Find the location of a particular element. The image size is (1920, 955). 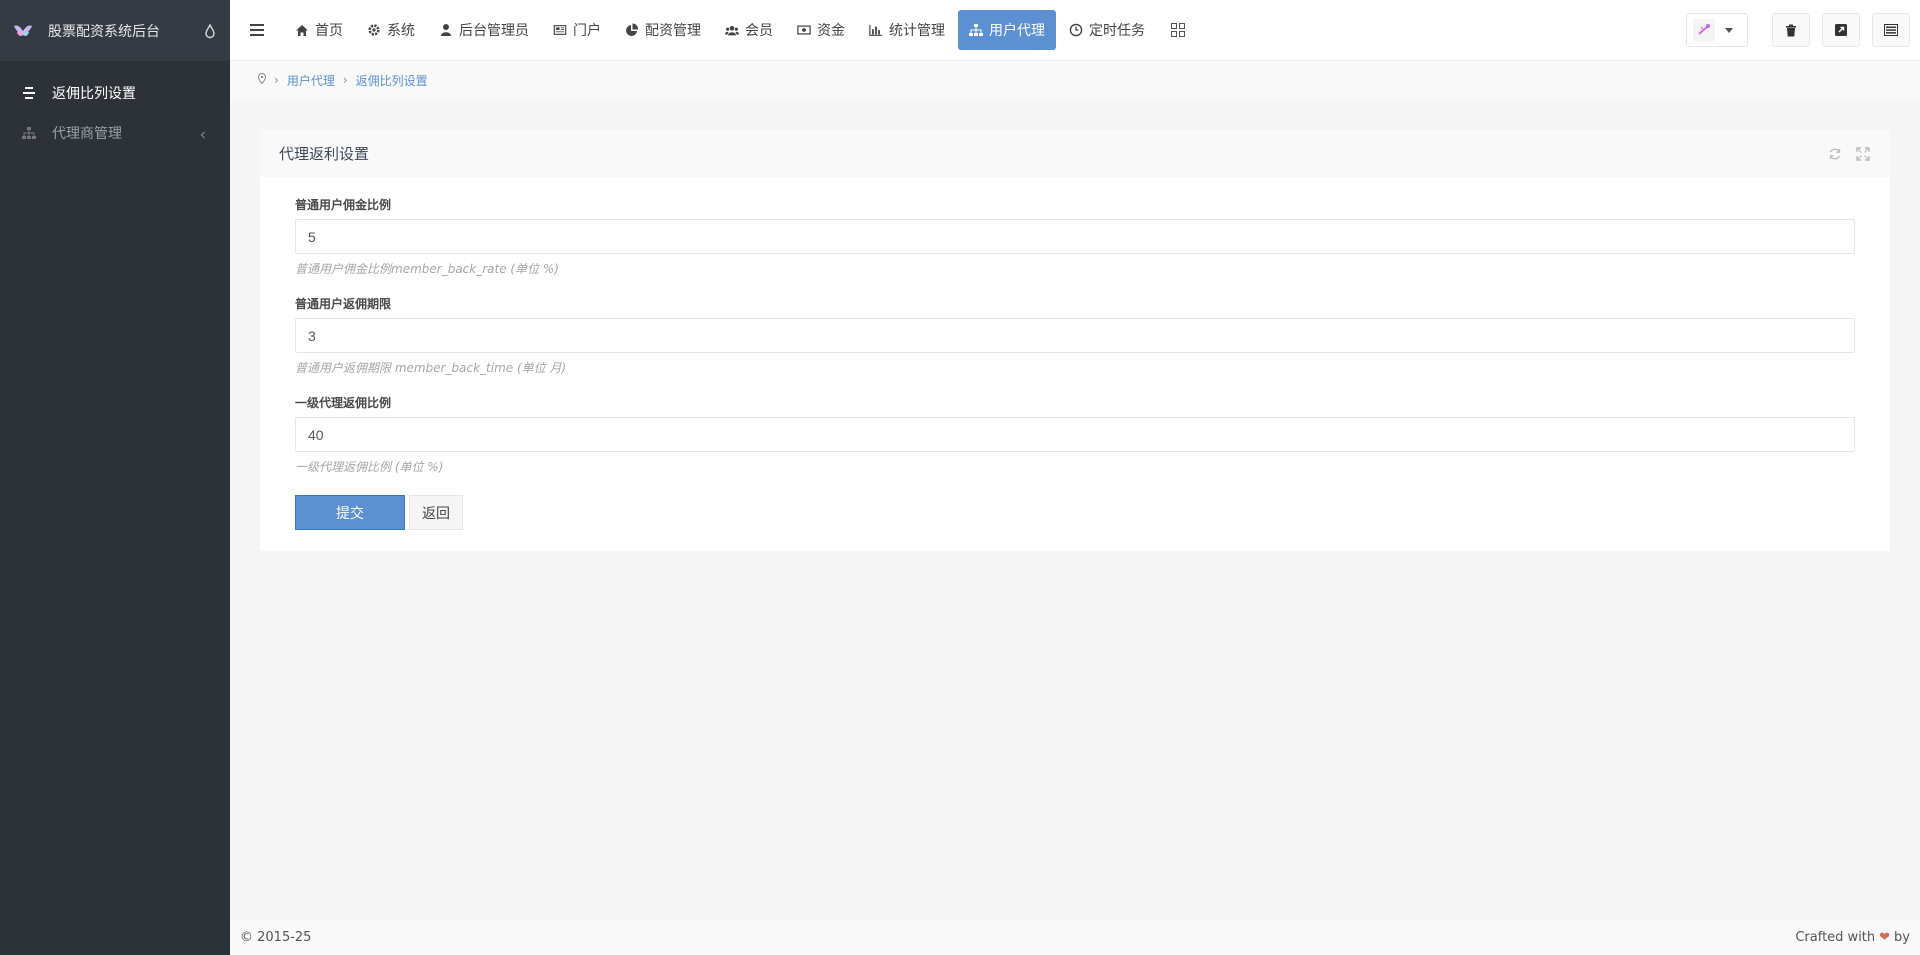

sidebar-item-label: 代理商管理 is located at coordinates (87, 134).